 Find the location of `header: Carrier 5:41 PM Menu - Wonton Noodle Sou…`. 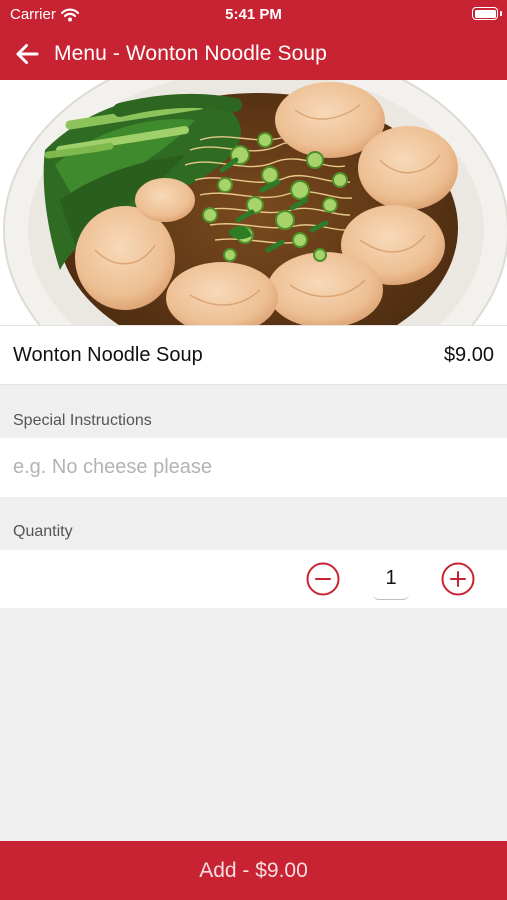

header: Carrier 5:41 PM Menu - Wonton Noodle Sou… is located at coordinates (253, 40).